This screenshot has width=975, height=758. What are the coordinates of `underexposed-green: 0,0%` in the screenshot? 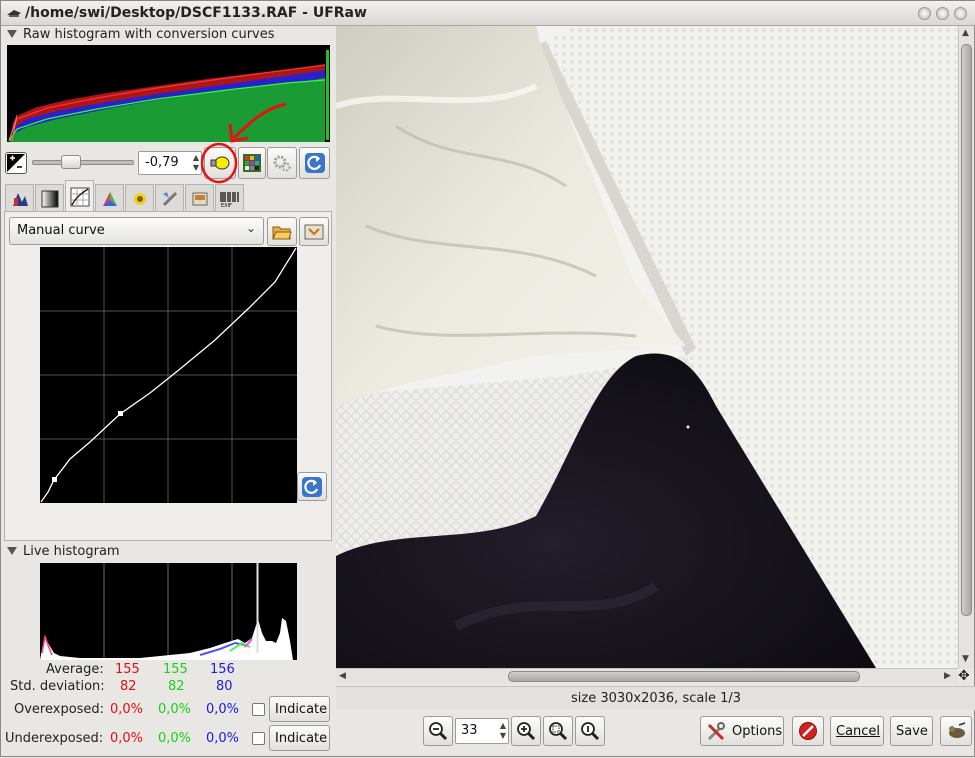 It's located at (175, 738).